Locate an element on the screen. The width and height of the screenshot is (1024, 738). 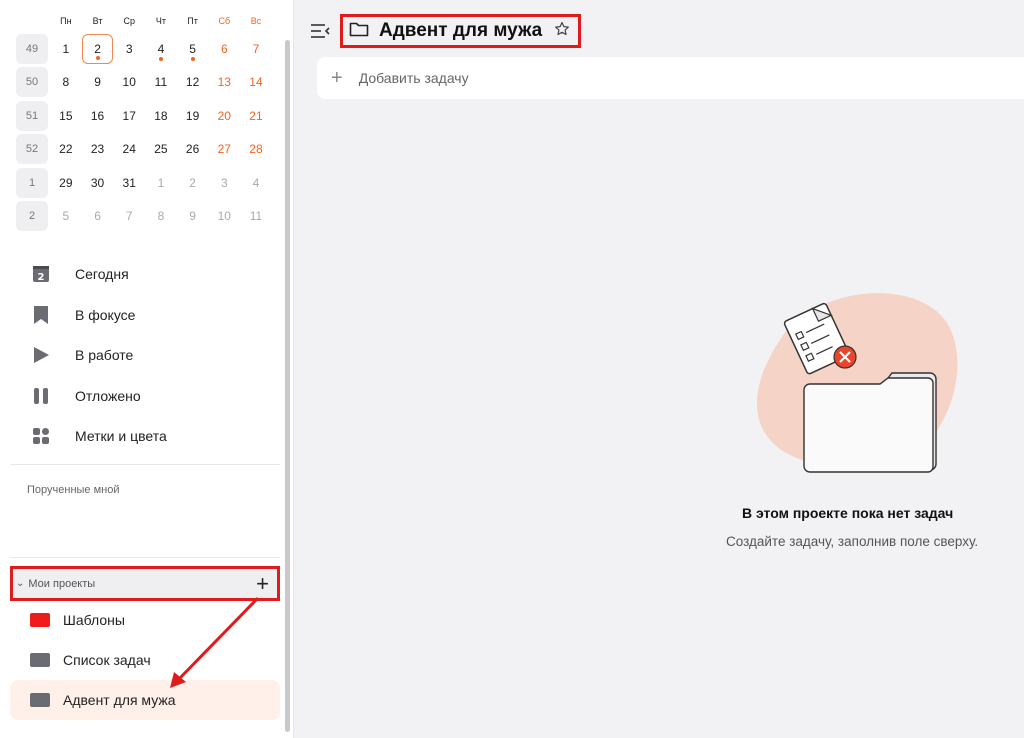
week-number: 1 is located at coordinates (32, 182).